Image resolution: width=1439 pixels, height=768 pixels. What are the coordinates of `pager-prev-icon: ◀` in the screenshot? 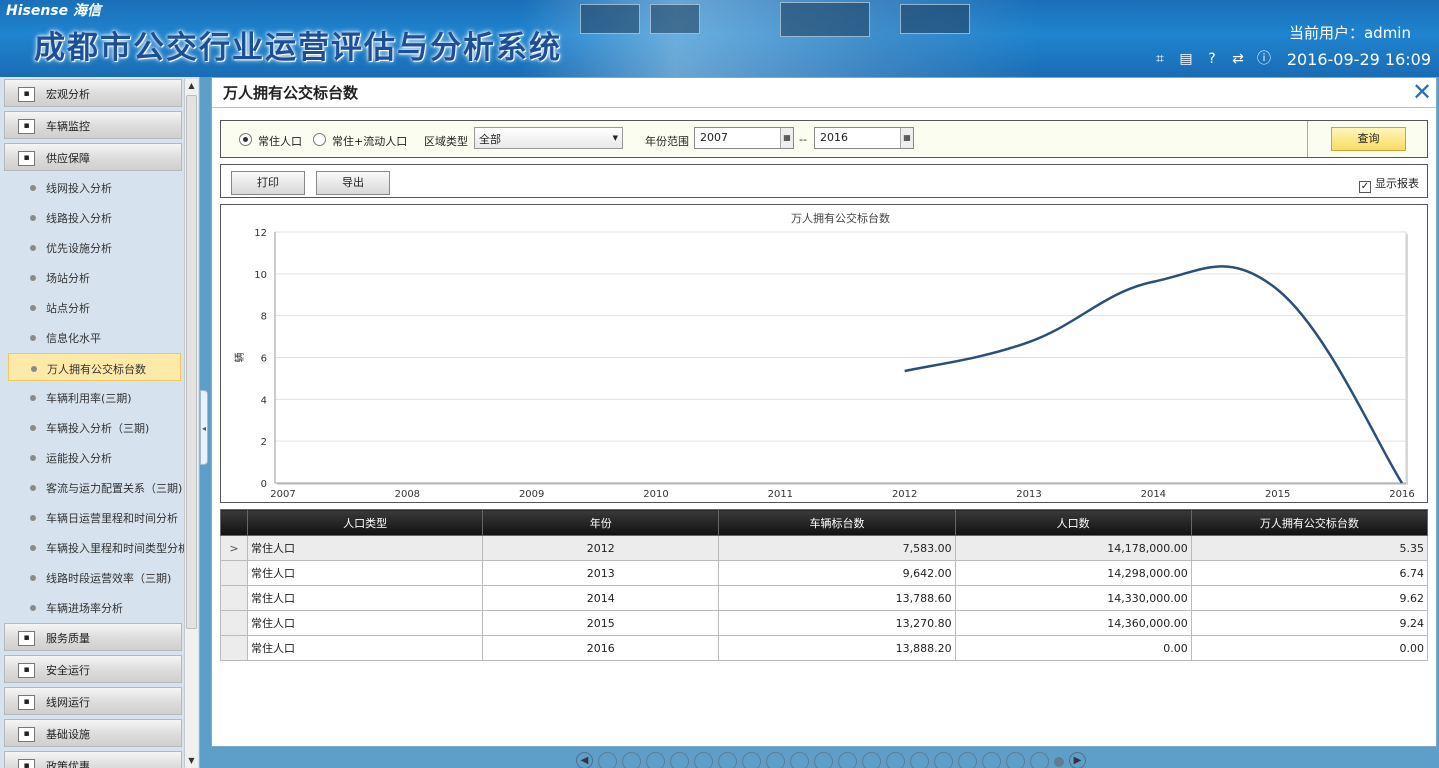 It's located at (584, 760).